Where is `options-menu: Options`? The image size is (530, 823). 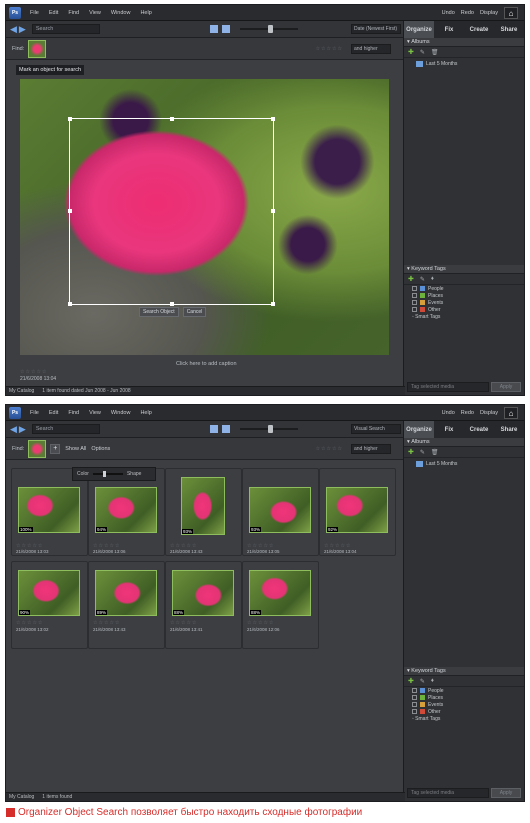 options-menu: Options is located at coordinates (100, 449).